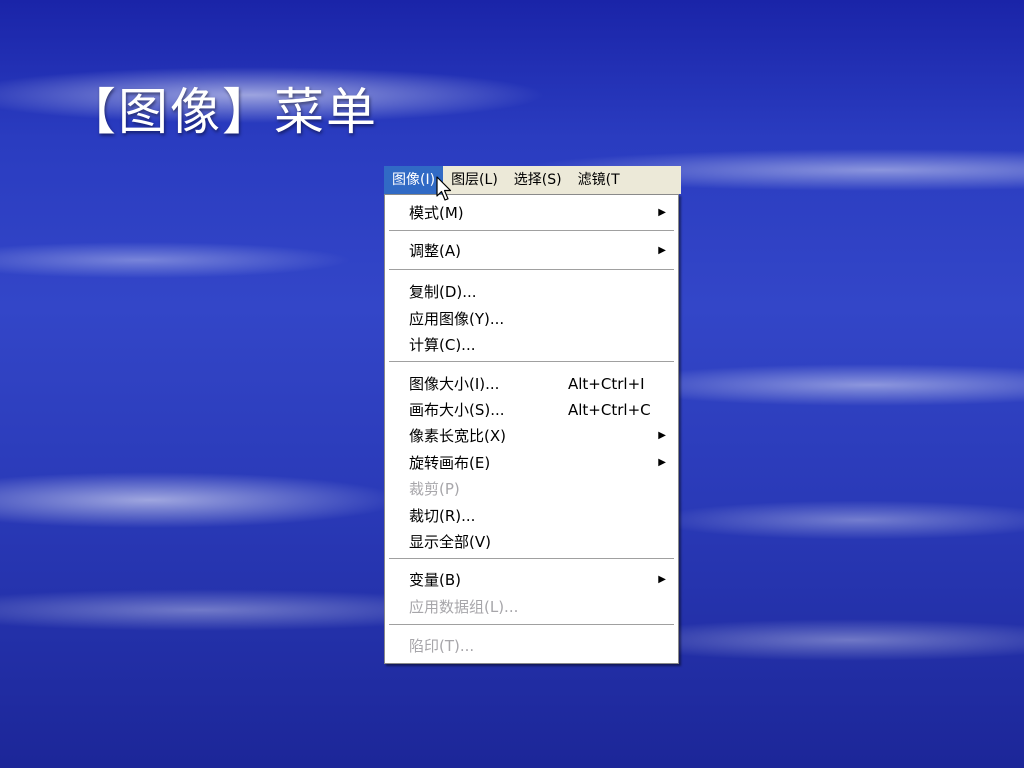 The image size is (1024, 768). What do you see at coordinates (434, 489) in the screenshot?
I see `menu-item-label: 裁剪(P)` at bounding box center [434, 489].